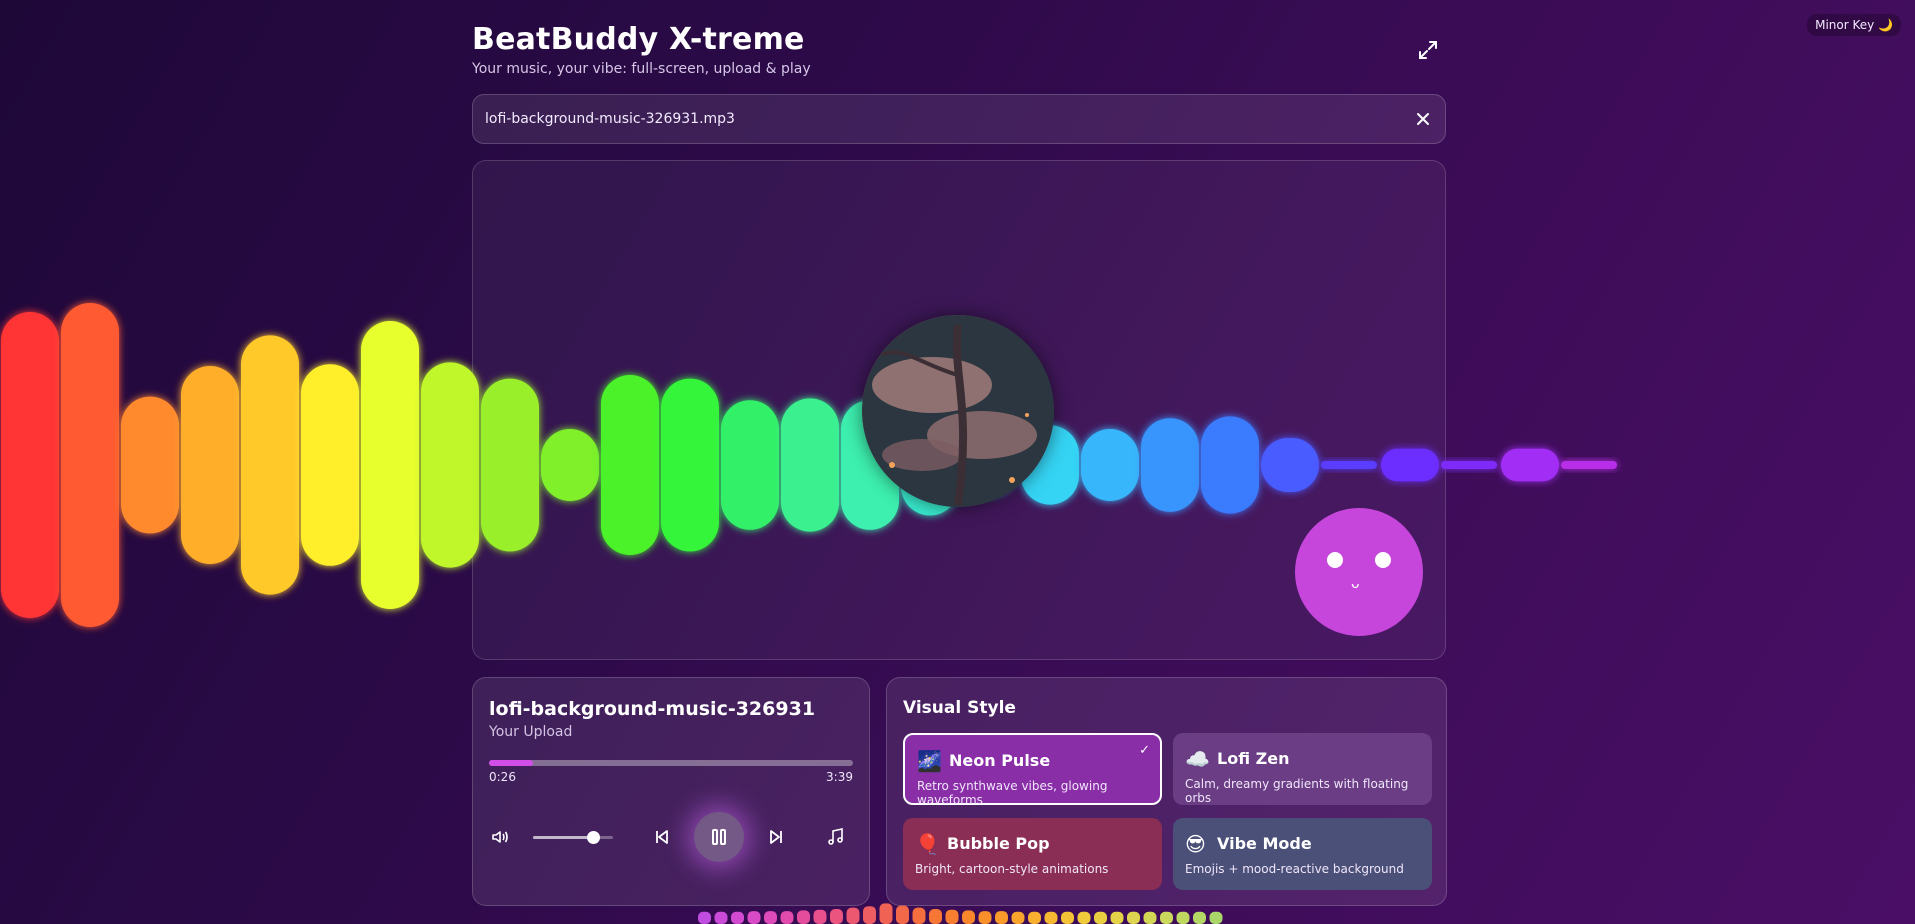 This screenshot has height=924, width=1915. What do you see at coordinates (531, 732) in the screenshot?
I see `track-source: Your Upload` at bounding box center [531, 732].